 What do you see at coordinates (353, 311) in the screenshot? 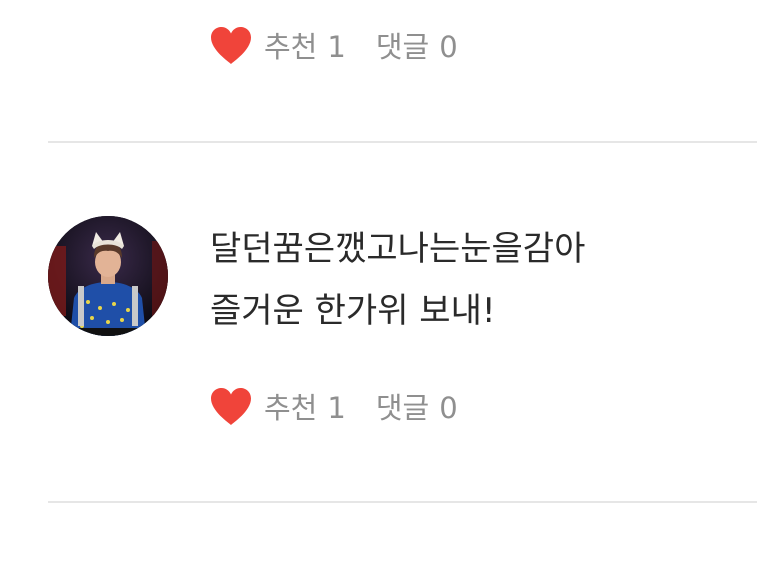
I see `comment-text-line: 즐거운 한가위 보내!` at bounding box center [353, 311].